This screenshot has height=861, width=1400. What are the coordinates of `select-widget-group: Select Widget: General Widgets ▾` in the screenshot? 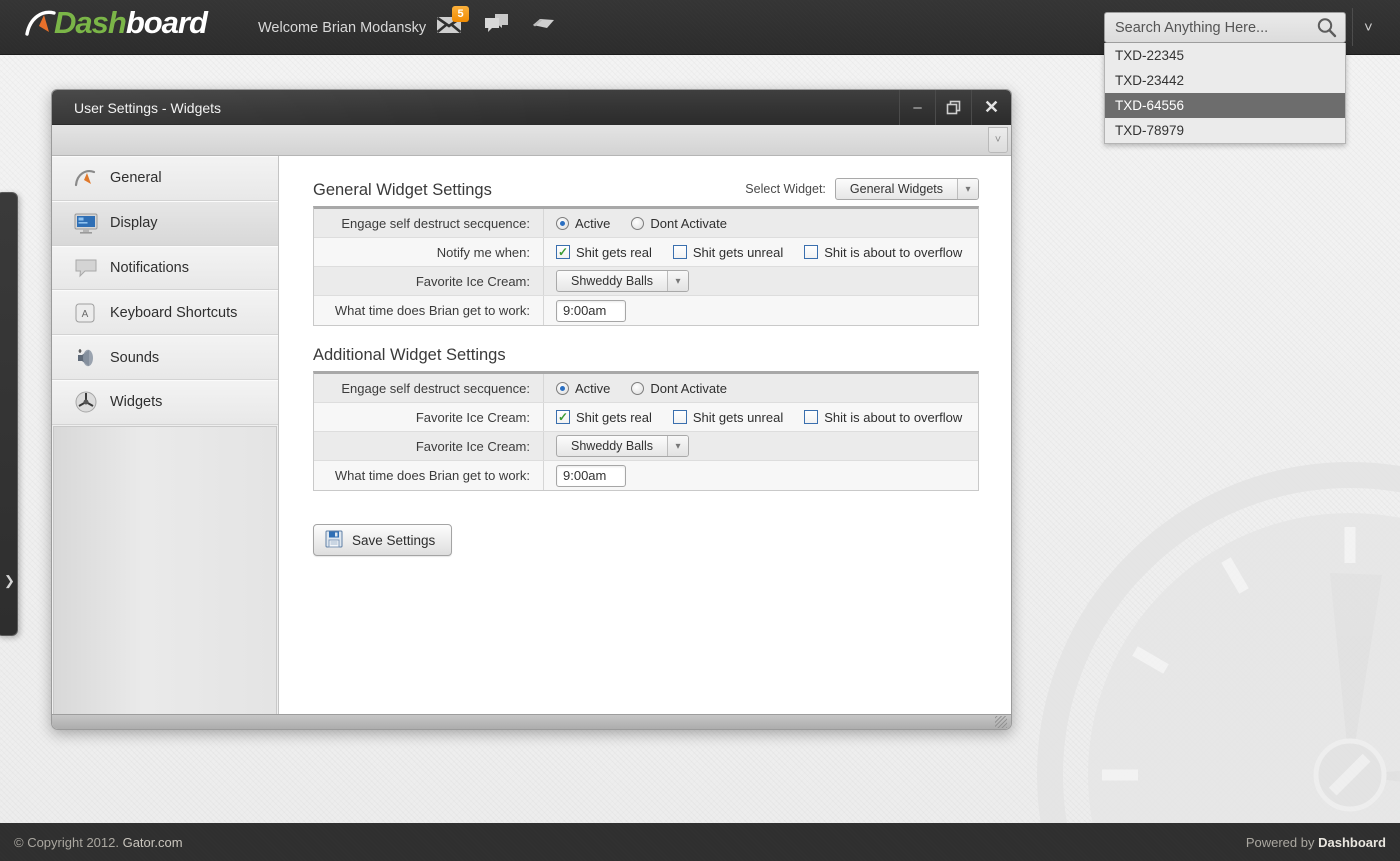 It's located at (862, 189).